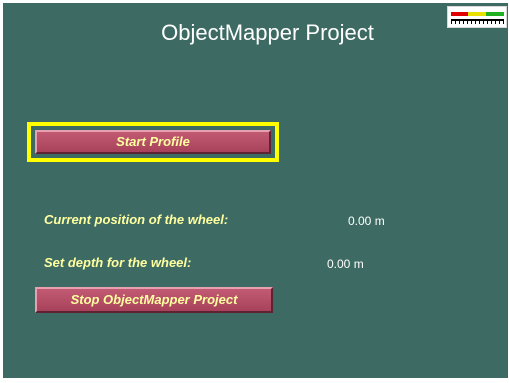  Describe the element at coordinates (136, 219) in the screenshot. I see `current-position-label: Current position of the wheel:` at that location.